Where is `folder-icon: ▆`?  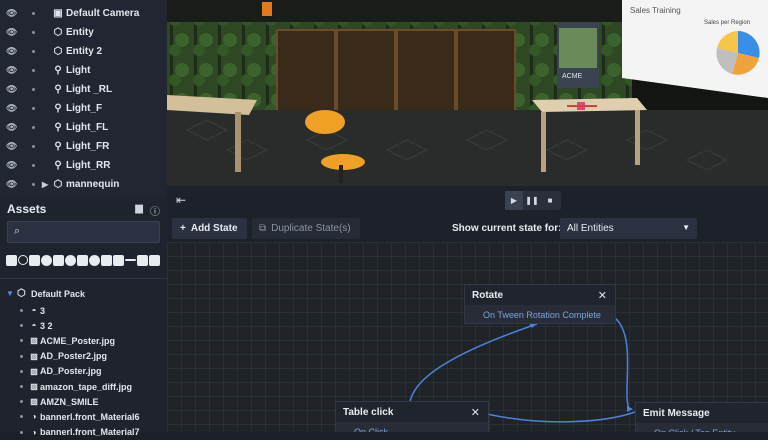 folder-icon: ▆ is located at coordinates (139, 210).